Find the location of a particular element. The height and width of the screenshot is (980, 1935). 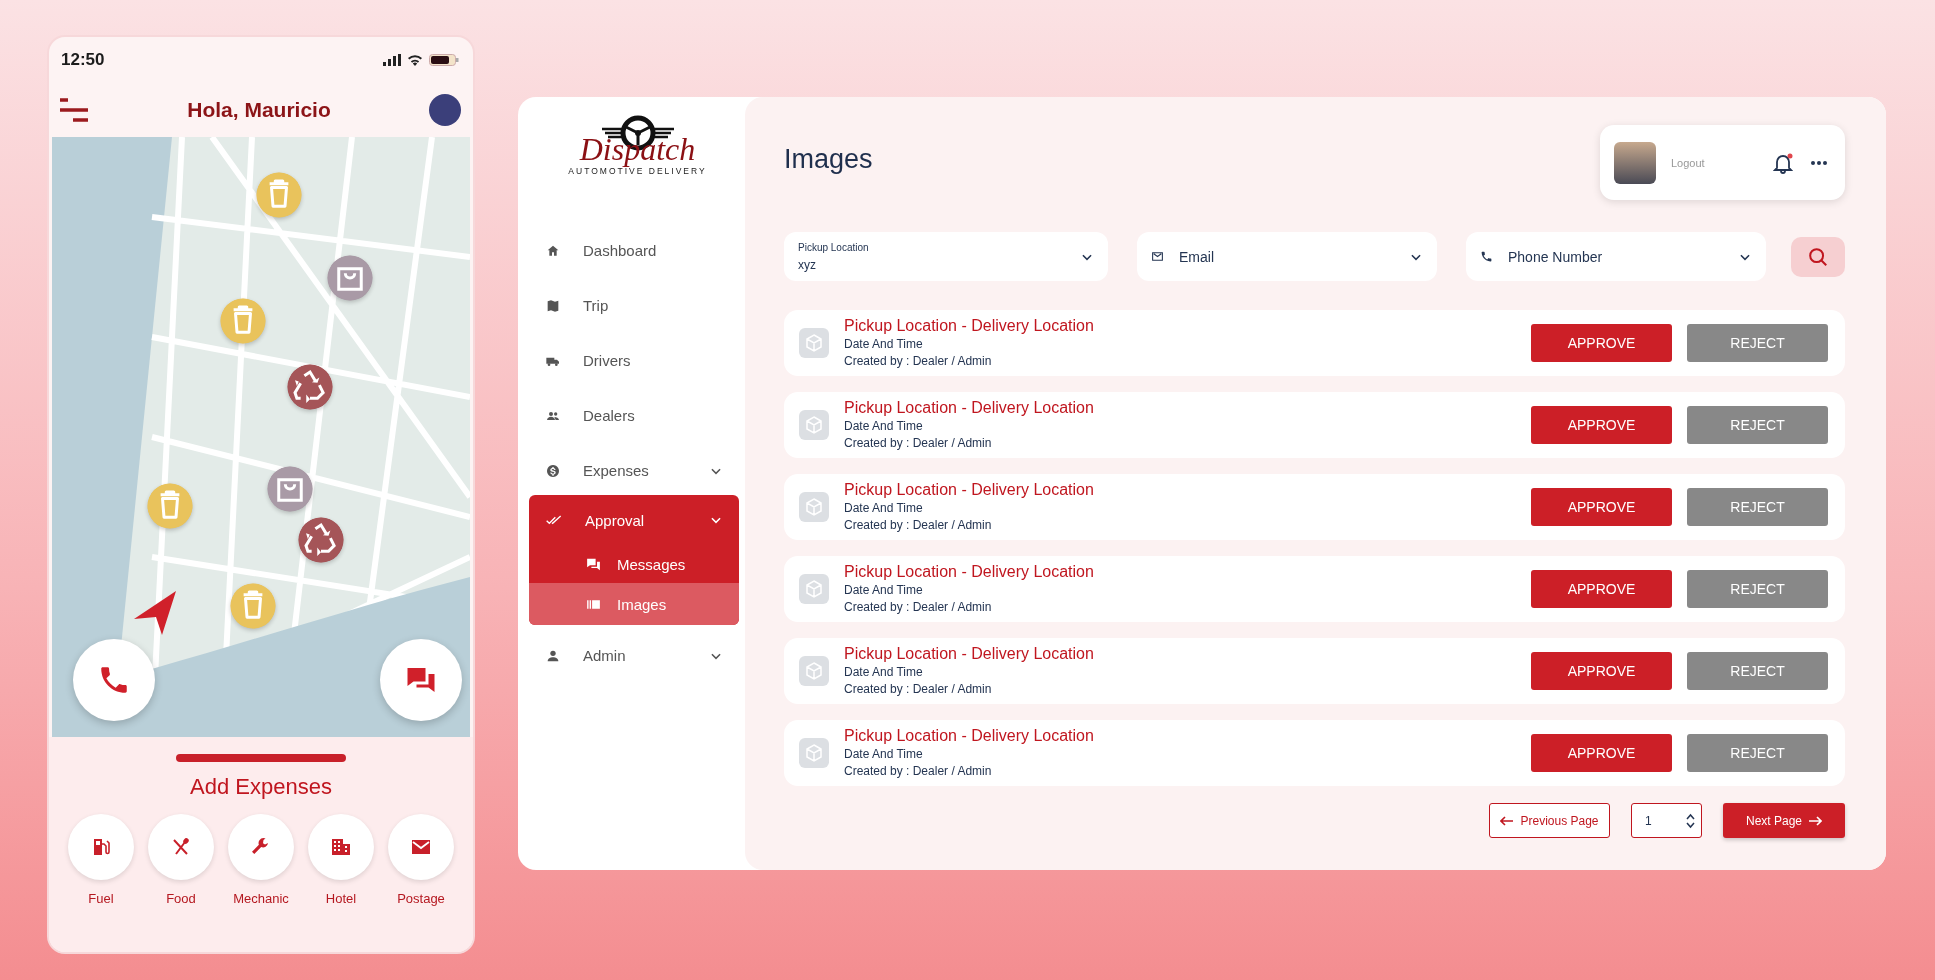

status-time: 12:50 is located at coordinates (83, 59).